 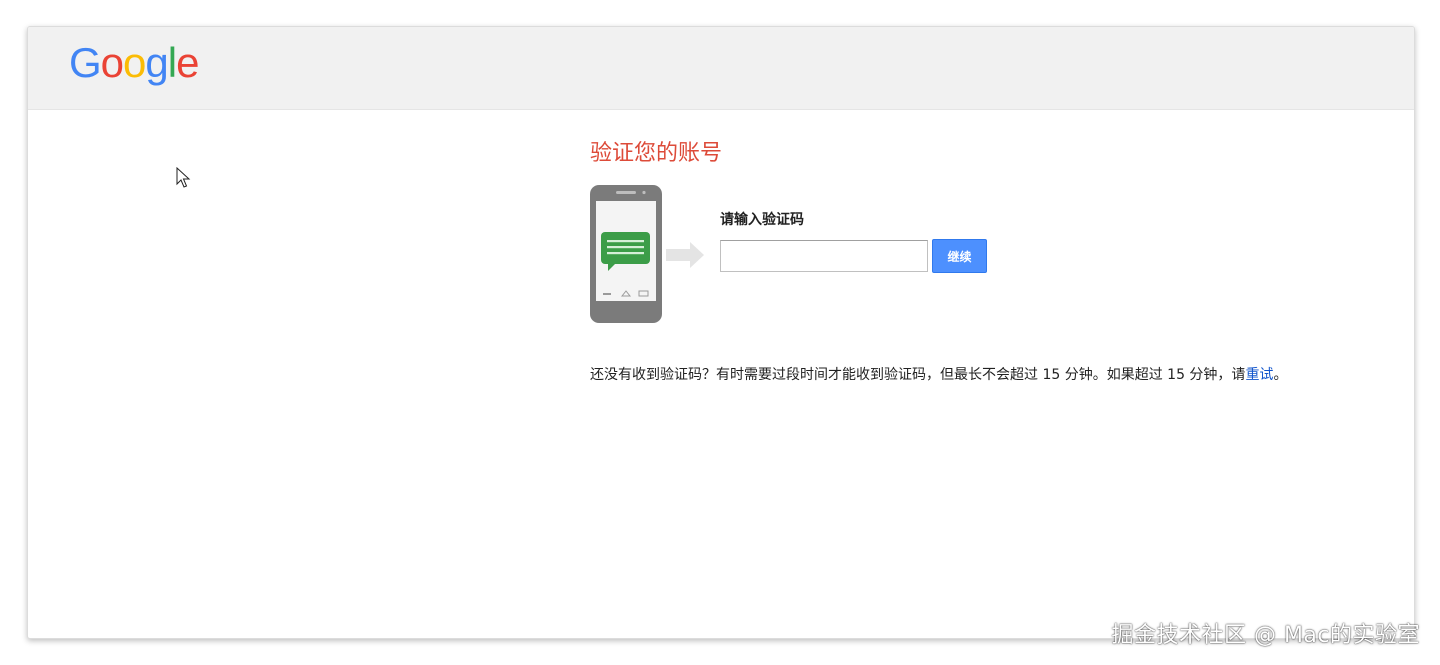 What do you see at coordinates (762, 220) in the screenshot?
I see `code-label: 请输入验证码` at bounding box center [762, 220].